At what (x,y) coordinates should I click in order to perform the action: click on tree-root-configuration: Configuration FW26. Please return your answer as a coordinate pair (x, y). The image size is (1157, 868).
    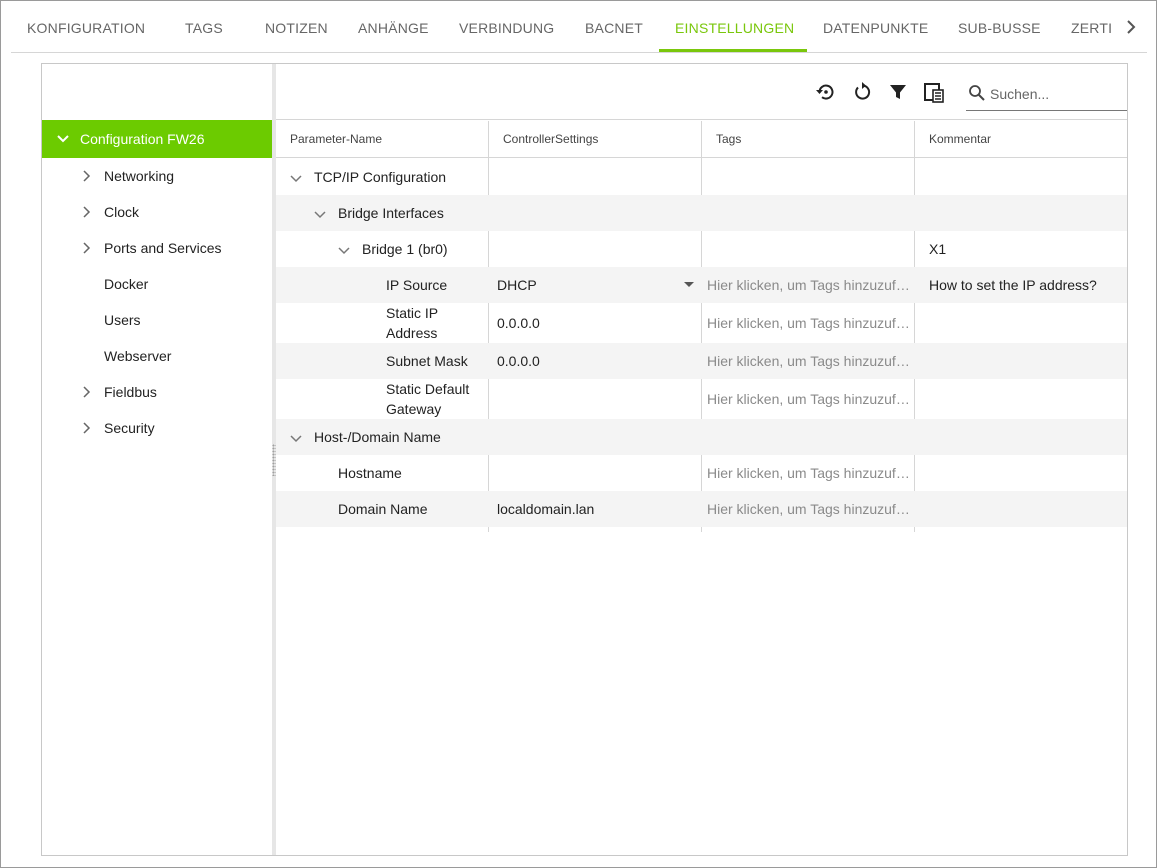
    Looking at the image, I should click on (157, 139).